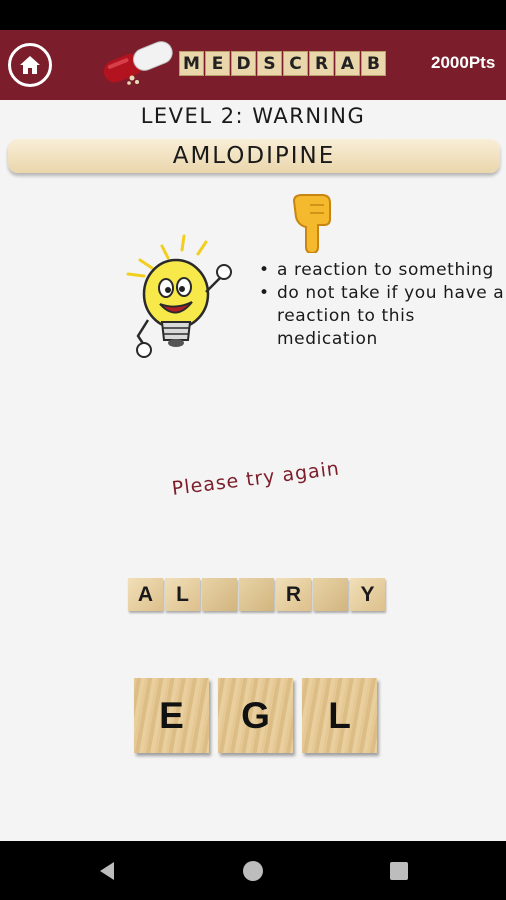 The height and width of the screenshot is (900, 506). Describe the element at coordinates (373, 63) in the screenshot. I see `brand-tile: B` at that location.